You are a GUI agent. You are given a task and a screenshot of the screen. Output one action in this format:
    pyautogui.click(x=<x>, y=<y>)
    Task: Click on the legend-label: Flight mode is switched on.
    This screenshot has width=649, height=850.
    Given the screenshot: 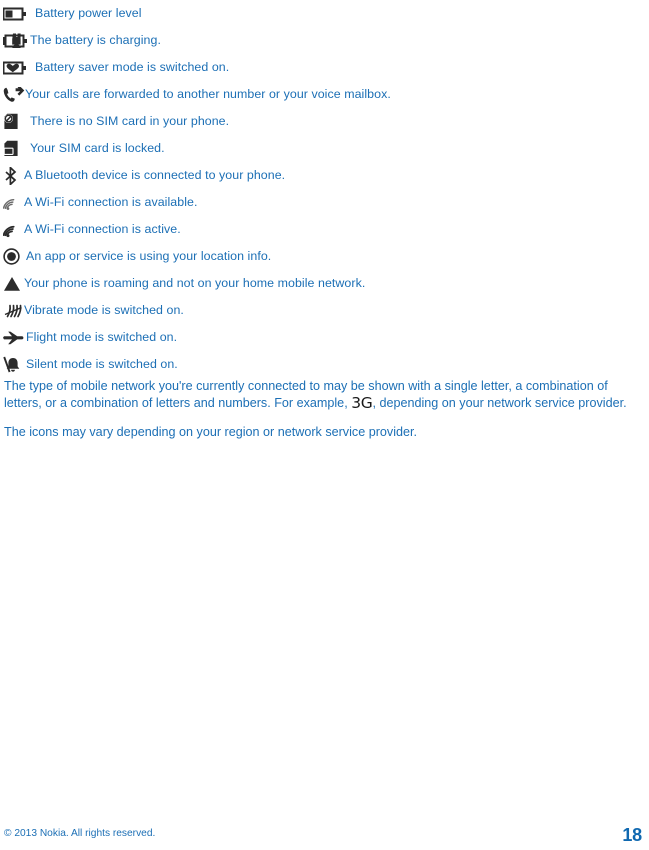 What is the action you would take?
    pyautogui.click(x=102, y=337)
    